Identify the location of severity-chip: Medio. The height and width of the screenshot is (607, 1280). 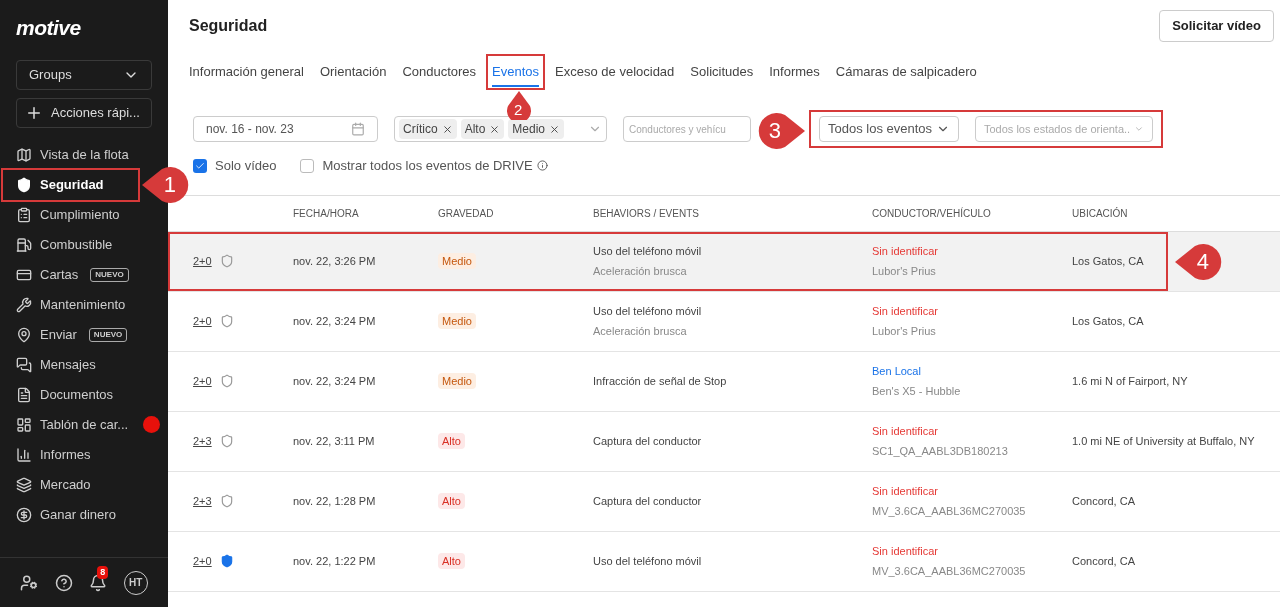
(536, 129).